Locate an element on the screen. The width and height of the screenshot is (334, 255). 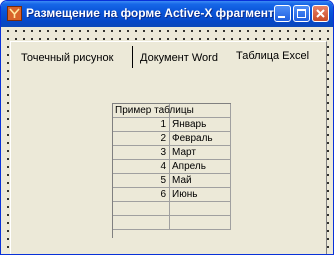
sheet-header-cell: Пример таблицы is located at coordinates (153, 111).